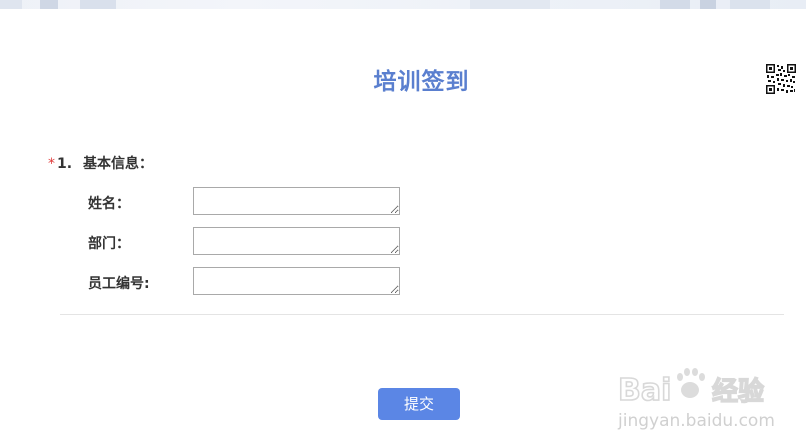 This screenshot has height=447, width=806. I want to click on department-label: 部门：, so click(109, 244).